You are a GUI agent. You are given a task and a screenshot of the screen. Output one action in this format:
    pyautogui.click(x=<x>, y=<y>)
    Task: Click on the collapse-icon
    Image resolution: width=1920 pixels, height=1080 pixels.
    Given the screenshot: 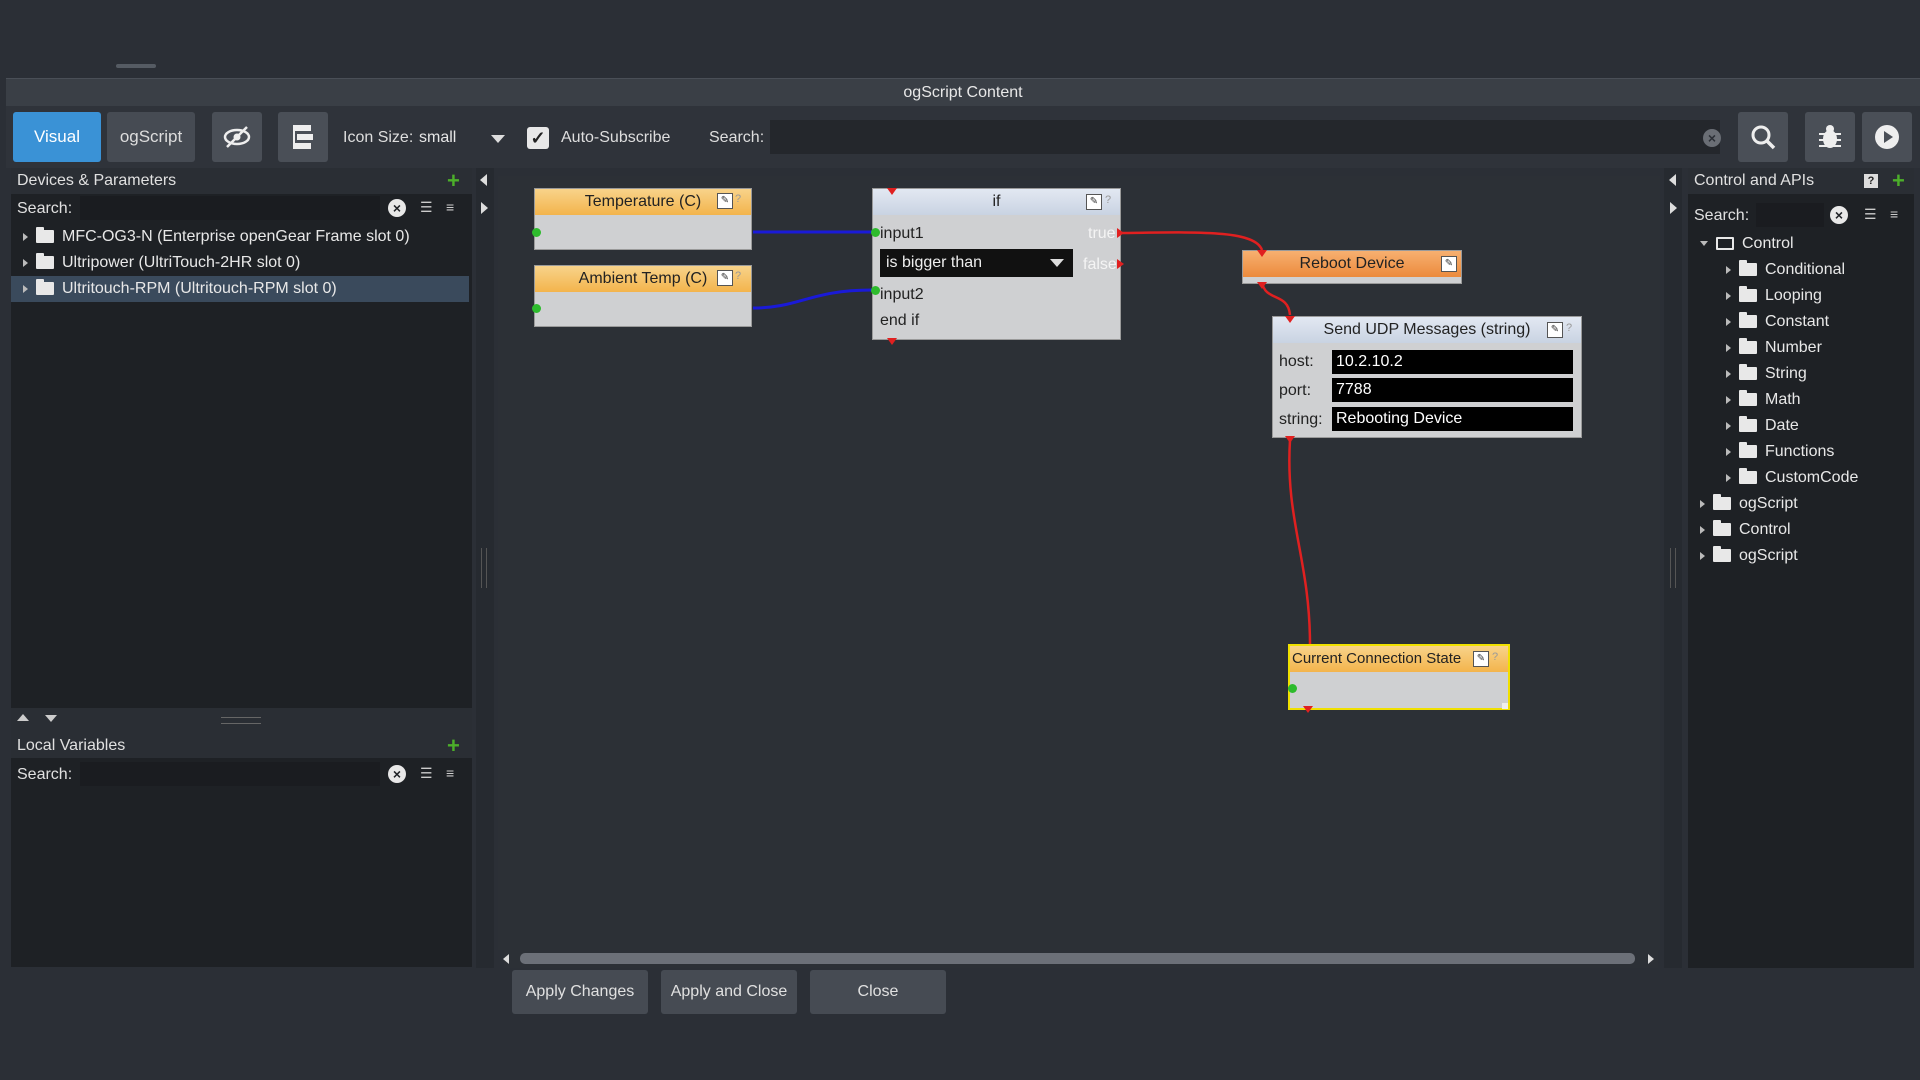 What is the action you would take?
    pyautogui.click(x=1704, y=244)
    